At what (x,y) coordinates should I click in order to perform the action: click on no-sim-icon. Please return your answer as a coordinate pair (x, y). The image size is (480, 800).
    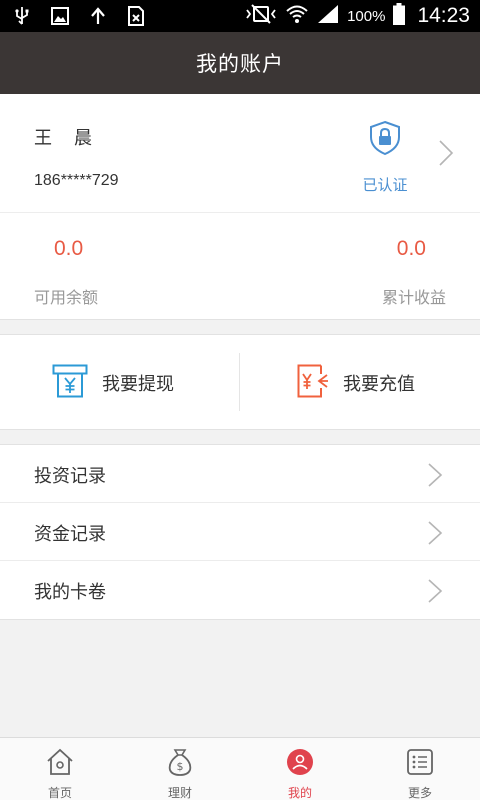
    Looking at the image, I should click on (136, 16).